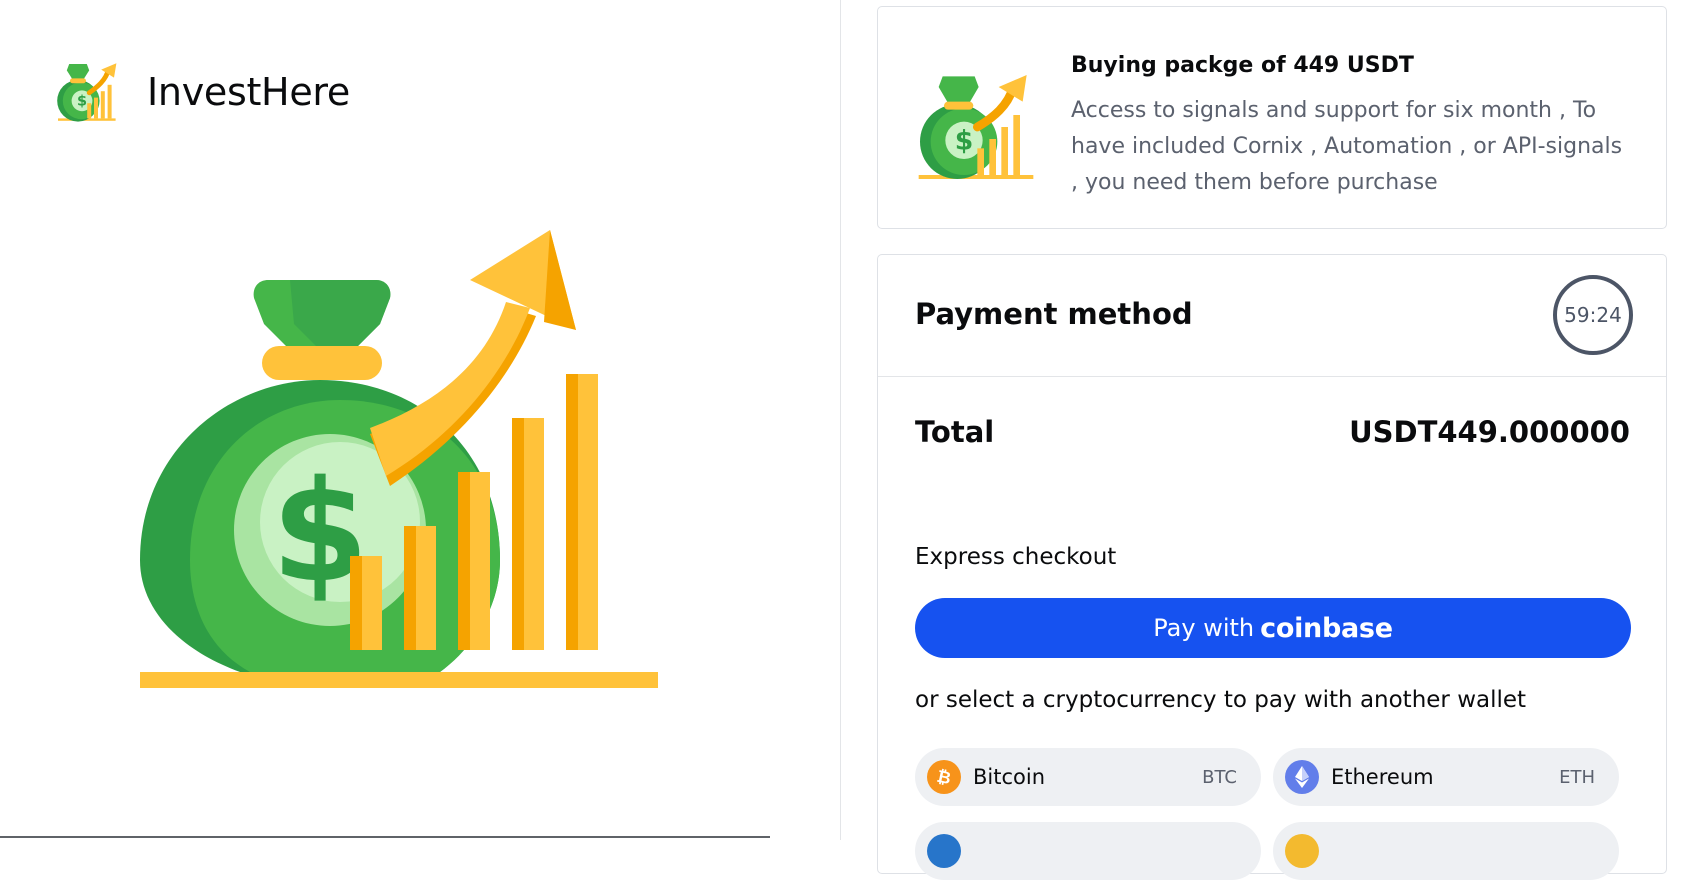  I want to click on currency-code: ETH, so click(1577, 777).